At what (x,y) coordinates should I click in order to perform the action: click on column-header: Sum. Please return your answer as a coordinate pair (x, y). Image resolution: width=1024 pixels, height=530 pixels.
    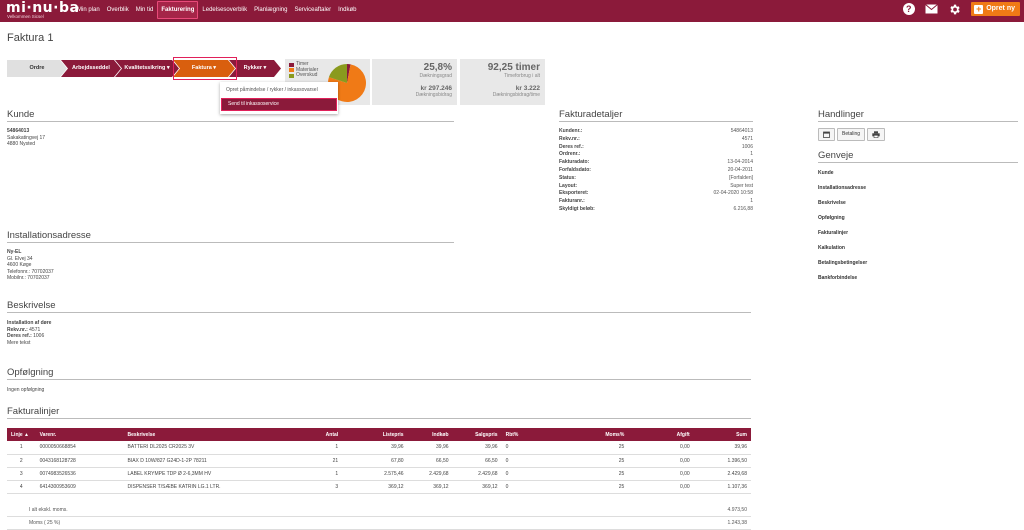
    Looking at the image, I should click on (722, 434).